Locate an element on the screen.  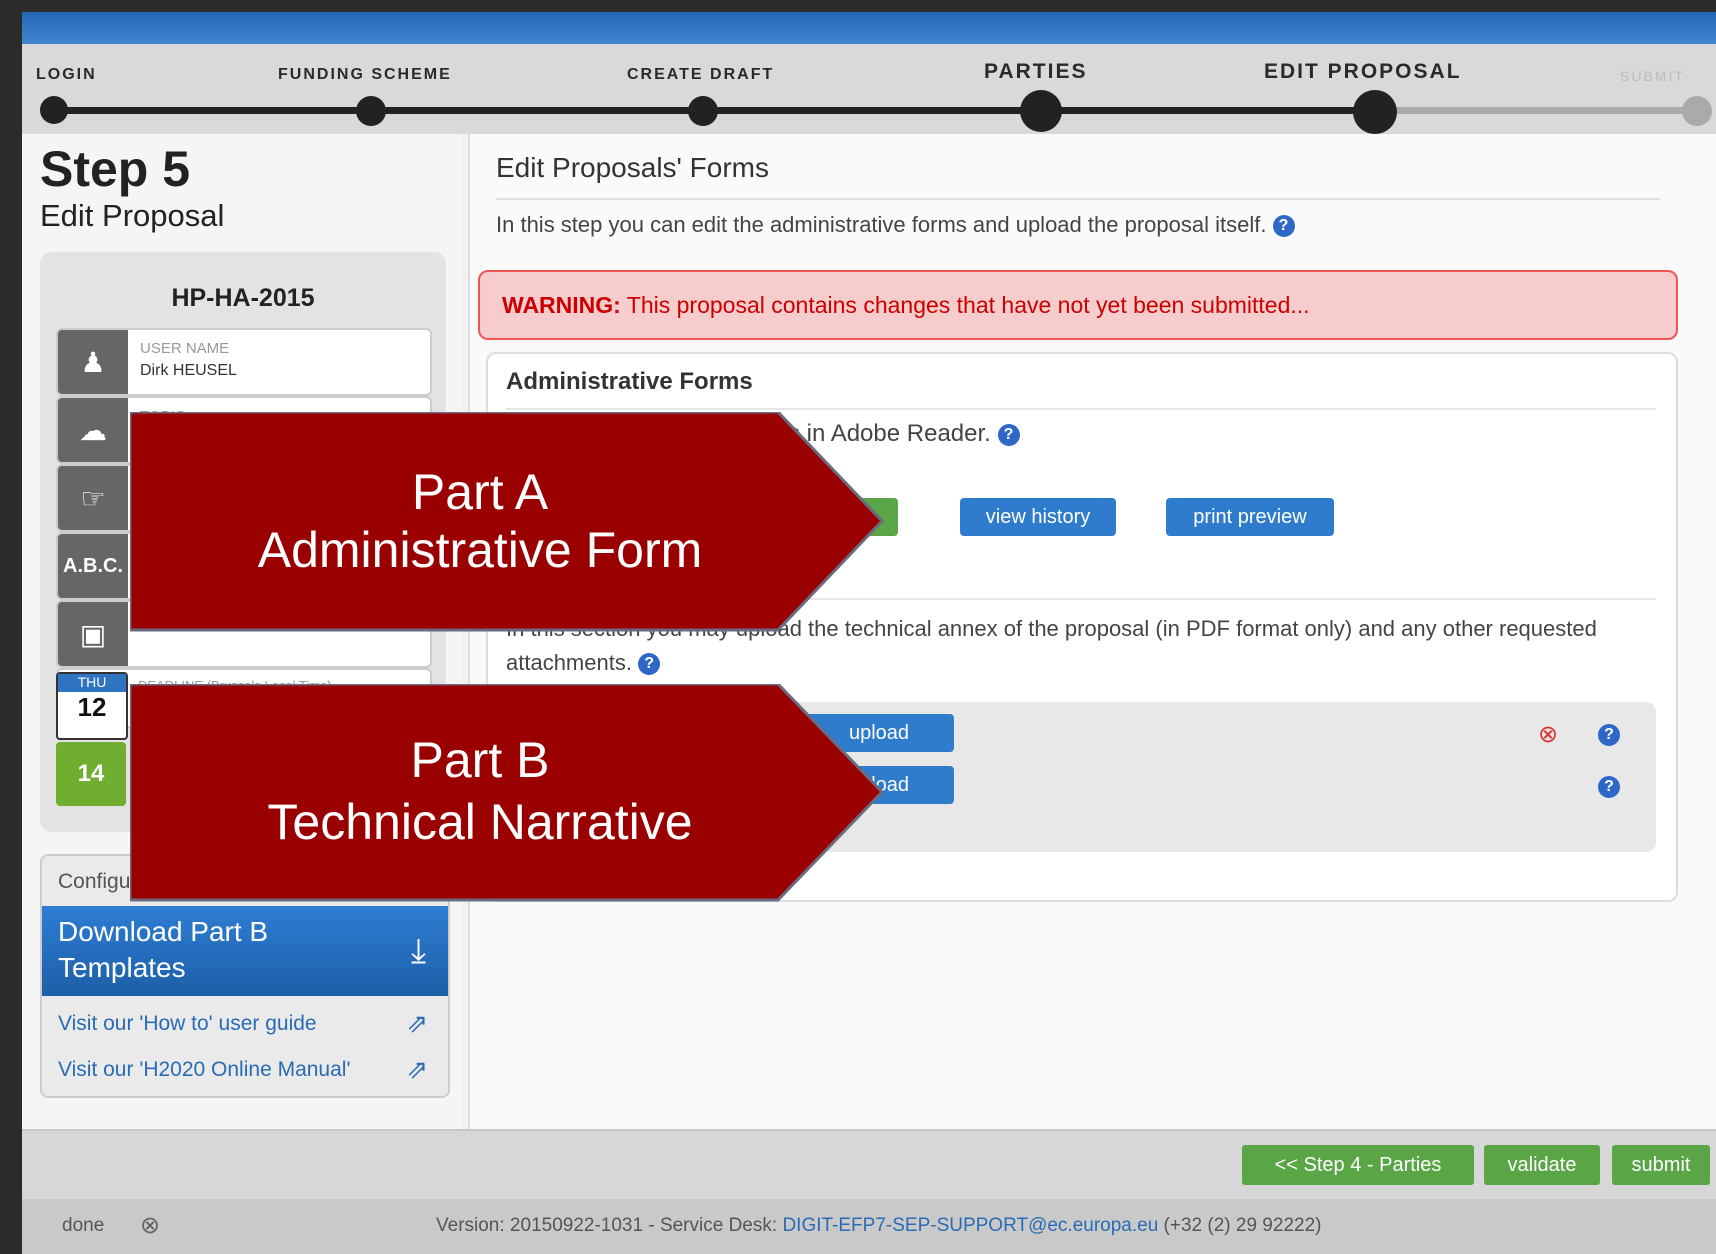
days-left-badge: 14 is located at coordinates (91, 774).